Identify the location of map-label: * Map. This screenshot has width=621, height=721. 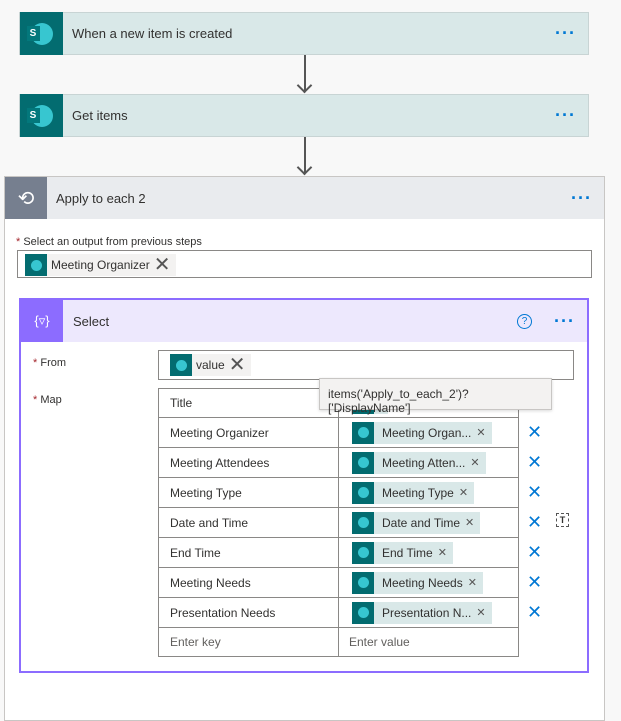
(47, 400).